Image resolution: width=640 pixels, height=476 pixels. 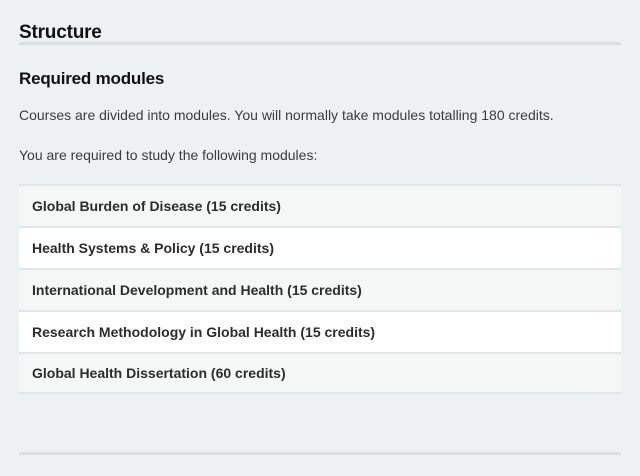 I want to click on required-modules-heading: Required modules, so click(x=92, y=78).